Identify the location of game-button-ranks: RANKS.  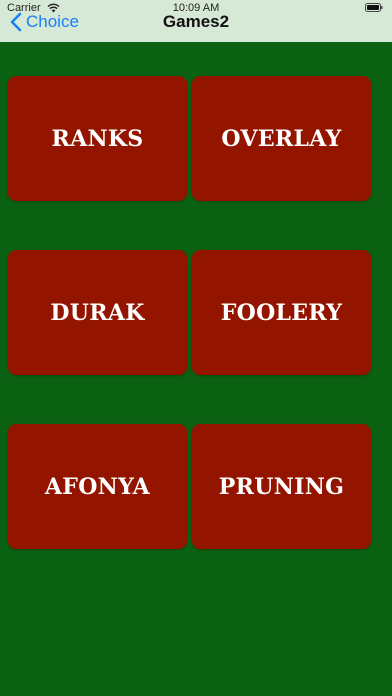
(97, 138).